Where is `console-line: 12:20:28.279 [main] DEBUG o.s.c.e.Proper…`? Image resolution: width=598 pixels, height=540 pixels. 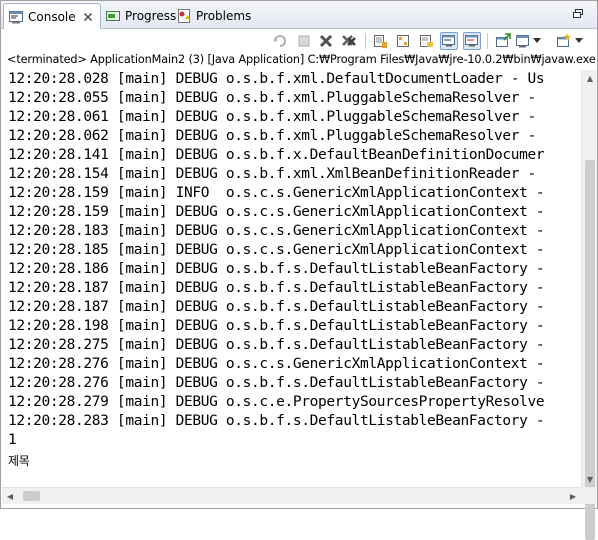 console-line: 12:20:28.279 [main] DEBUG o.s.c.e.Proper… is located at coordinates (276, 402).